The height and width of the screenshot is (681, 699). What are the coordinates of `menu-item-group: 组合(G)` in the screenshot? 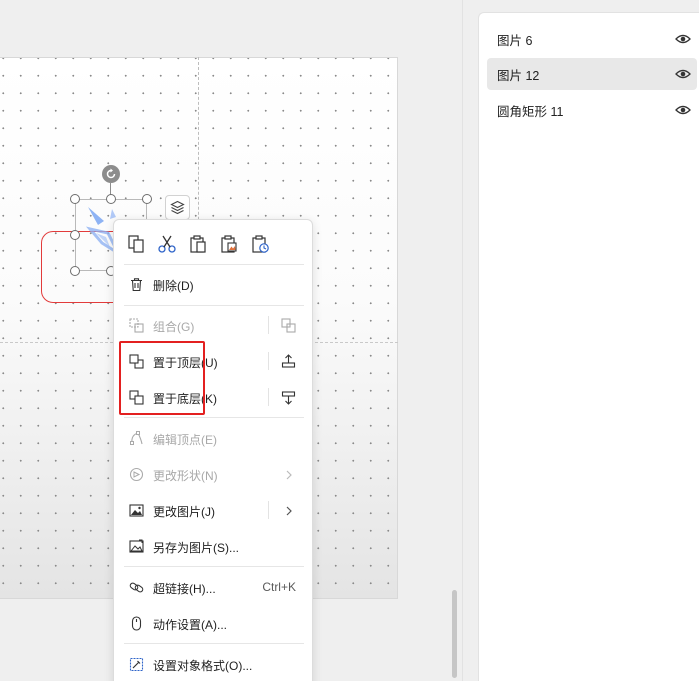 It's located at (213, 325).